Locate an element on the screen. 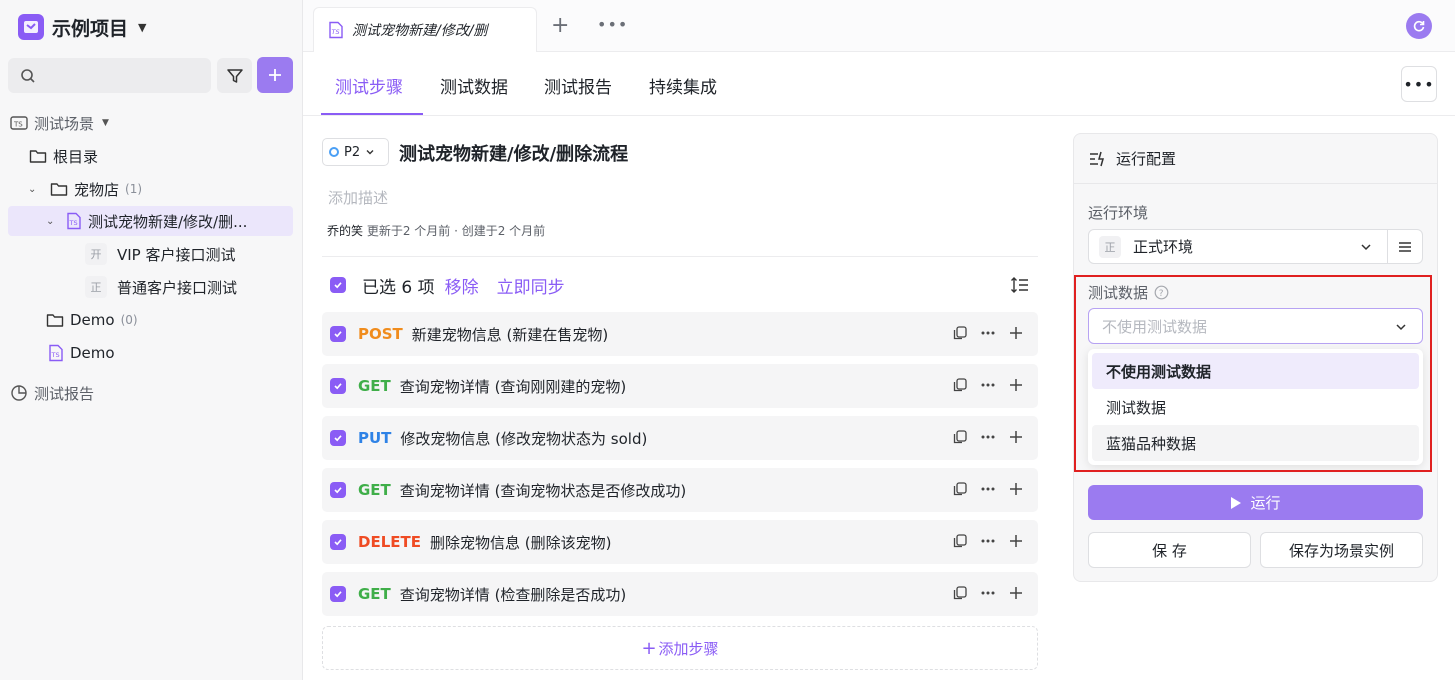  dropdown-option: 不使用测试数据 is located at coordinates (1255, 371).